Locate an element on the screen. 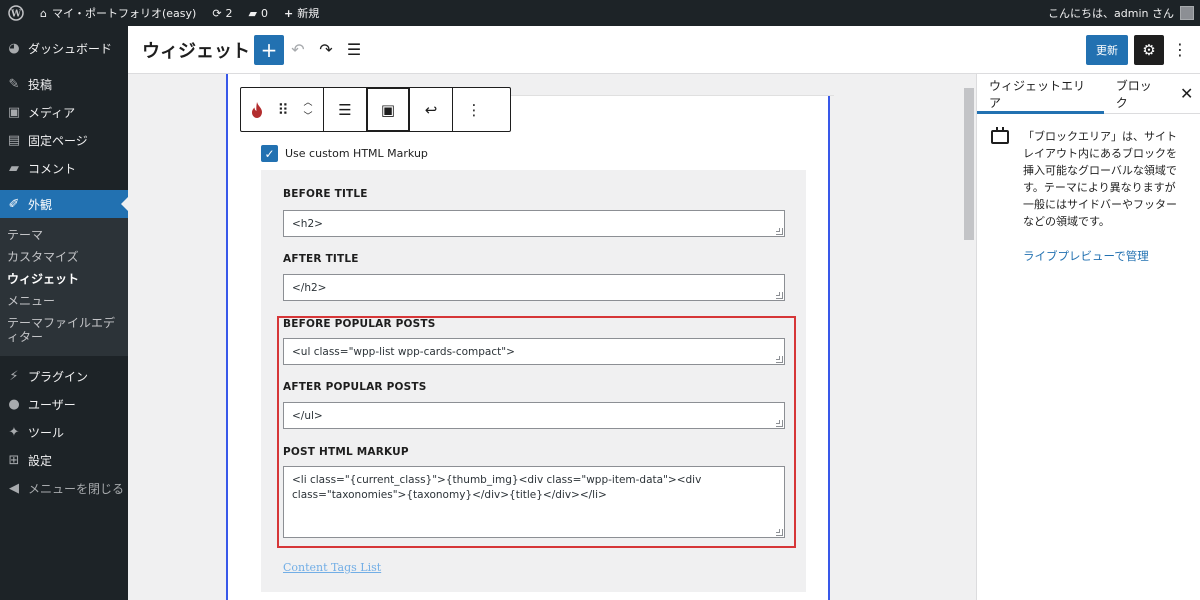 This screenshot has height=600, width=1200. menu-label: 外観 is located at coordinates (40, 204).